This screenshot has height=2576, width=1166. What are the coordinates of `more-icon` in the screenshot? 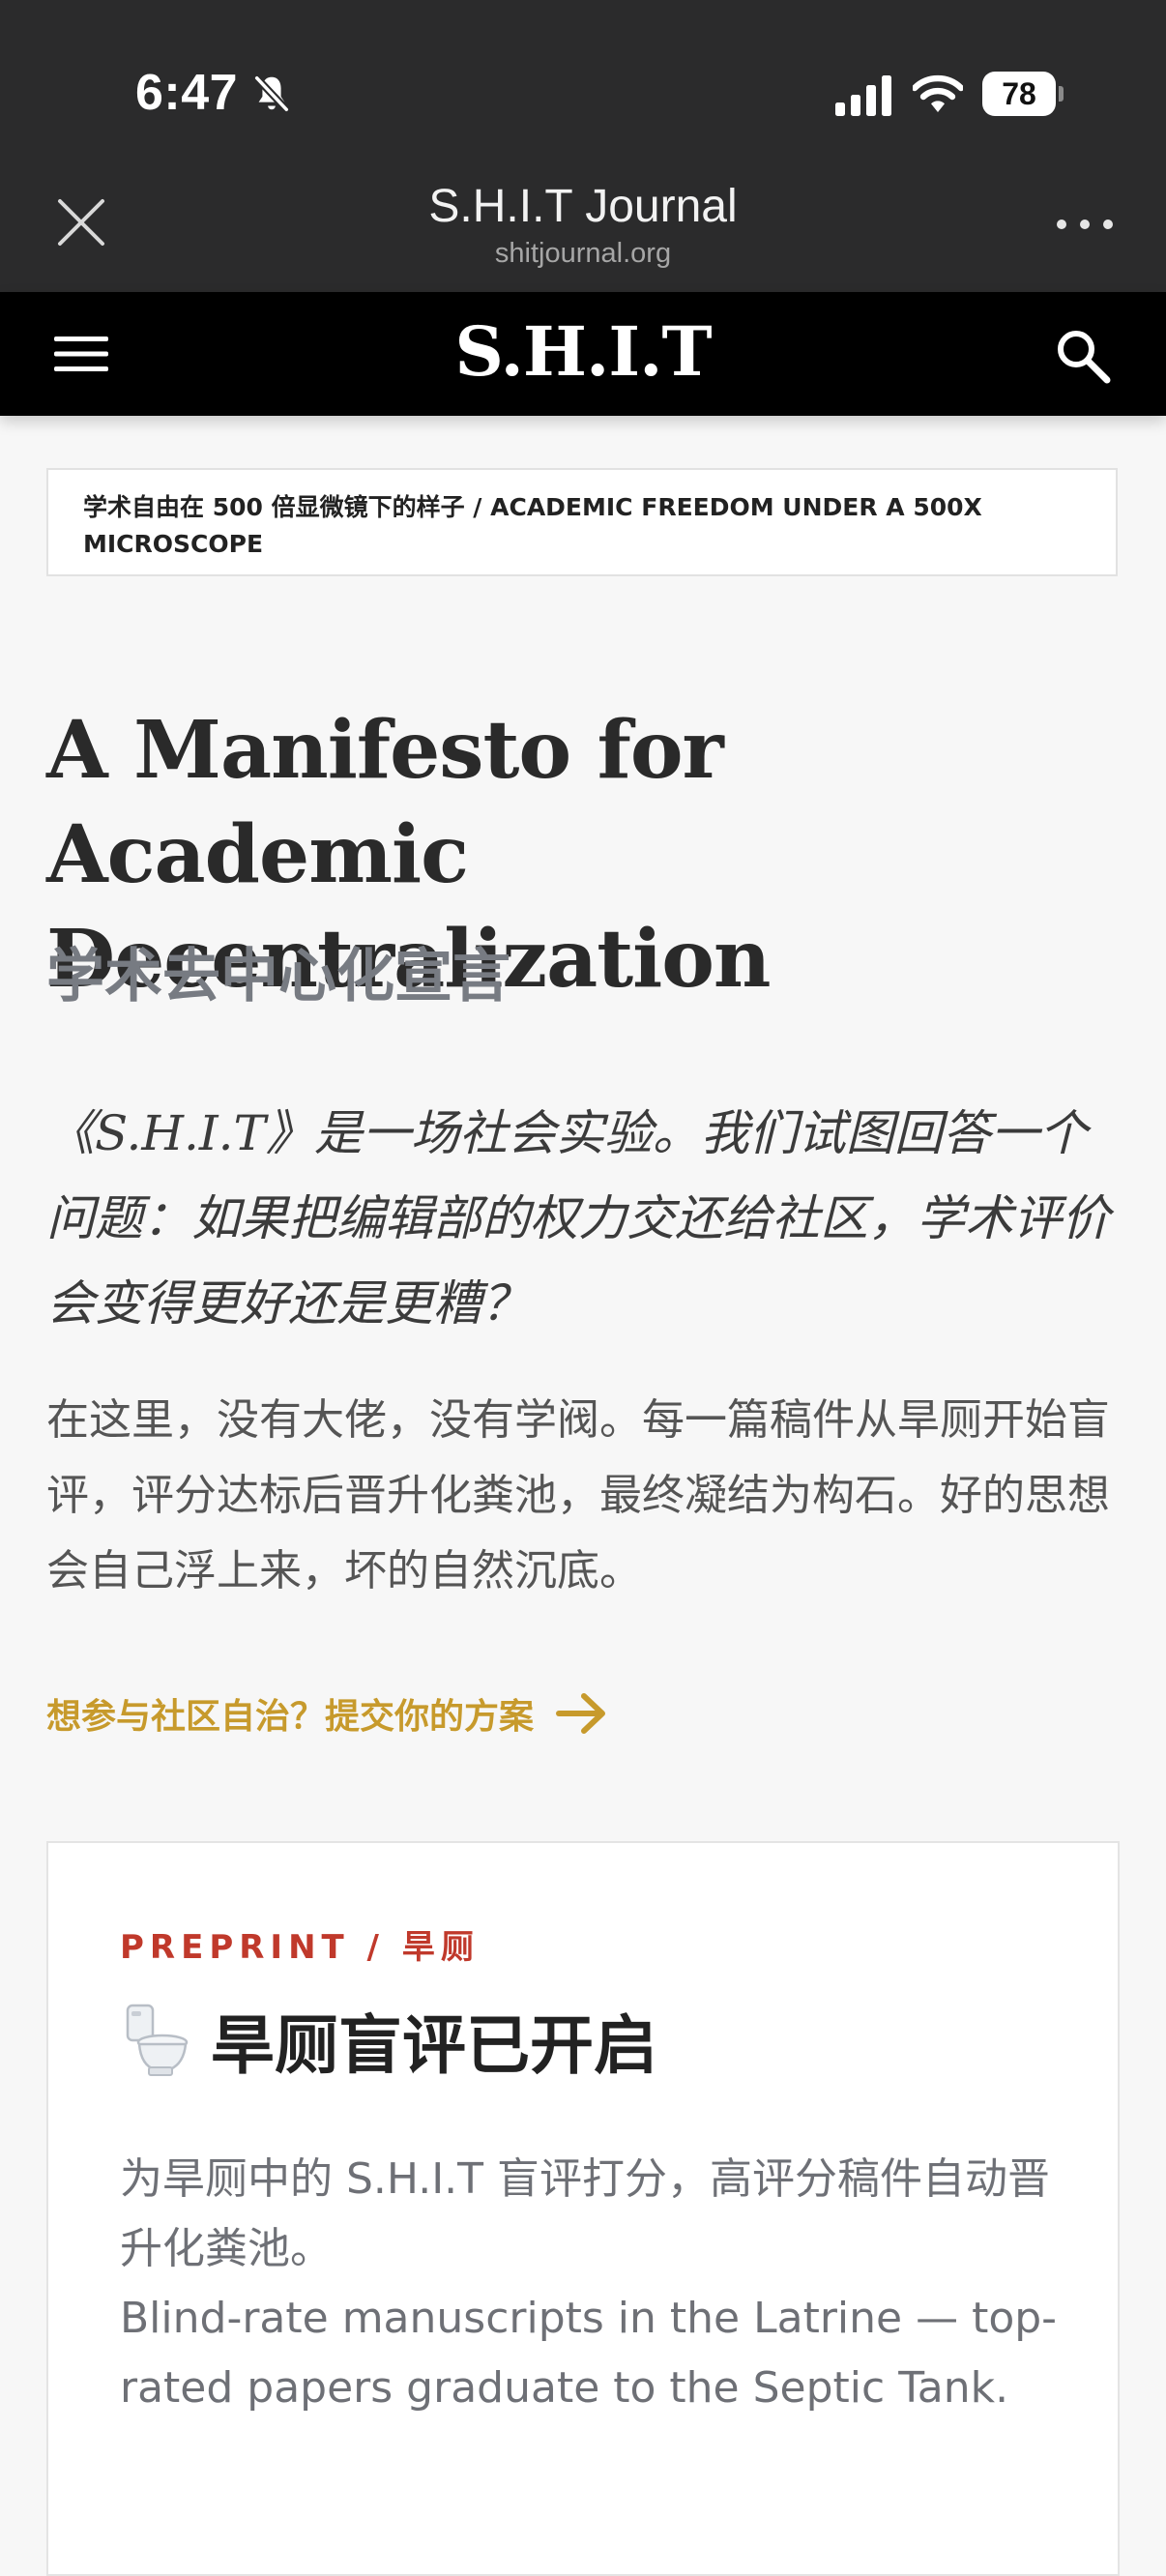 It's located at (1085, 224).